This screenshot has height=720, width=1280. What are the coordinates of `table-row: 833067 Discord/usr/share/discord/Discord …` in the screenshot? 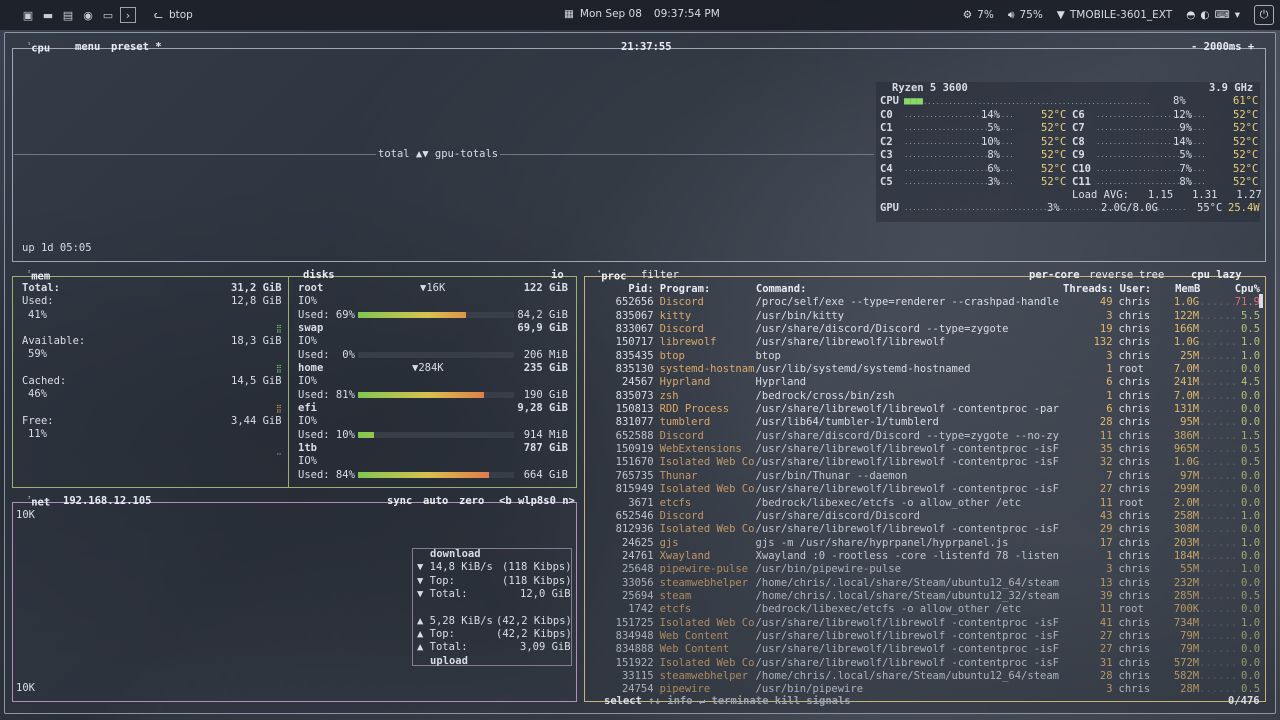 It's located at (928, 329).